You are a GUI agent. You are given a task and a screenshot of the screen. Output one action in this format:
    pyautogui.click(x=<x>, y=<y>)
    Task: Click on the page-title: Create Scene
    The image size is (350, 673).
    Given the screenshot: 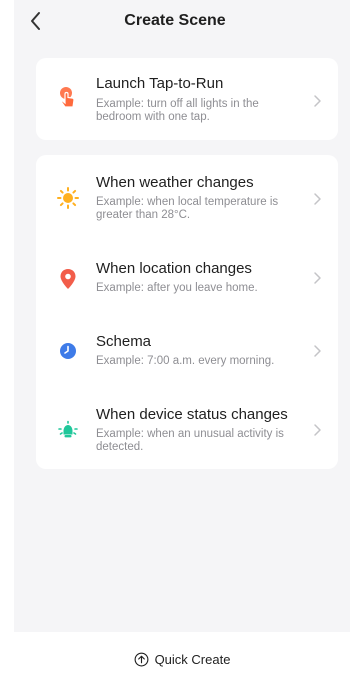 What is the action you would take?
    pyautogui.click(x=175, y=20)
    